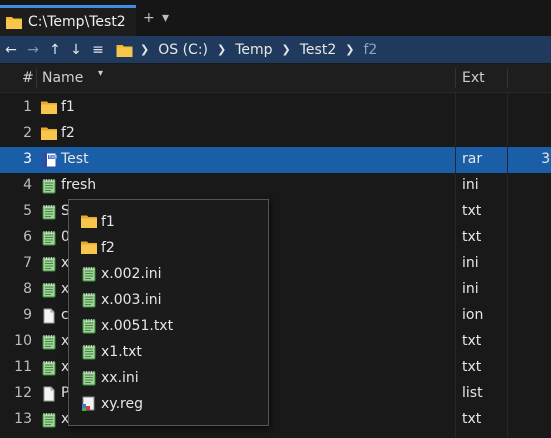 This screenshot has width=551, height=438. Describe the element at coordinates (171, 223) in the screenshot. I see `popup-item: f1` at that location.